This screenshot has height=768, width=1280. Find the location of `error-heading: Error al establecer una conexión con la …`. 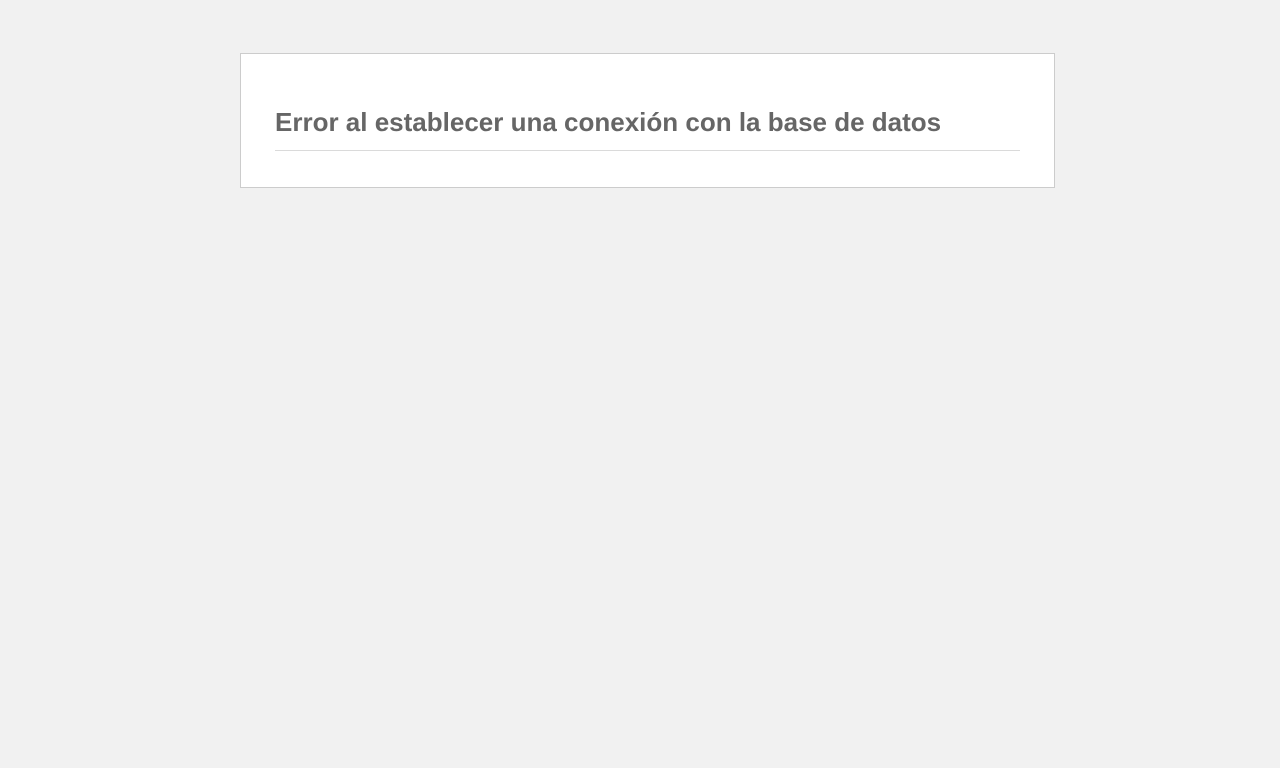

error-heading: Error al establecer una conexión con la … is located at coordinates (647, 102).